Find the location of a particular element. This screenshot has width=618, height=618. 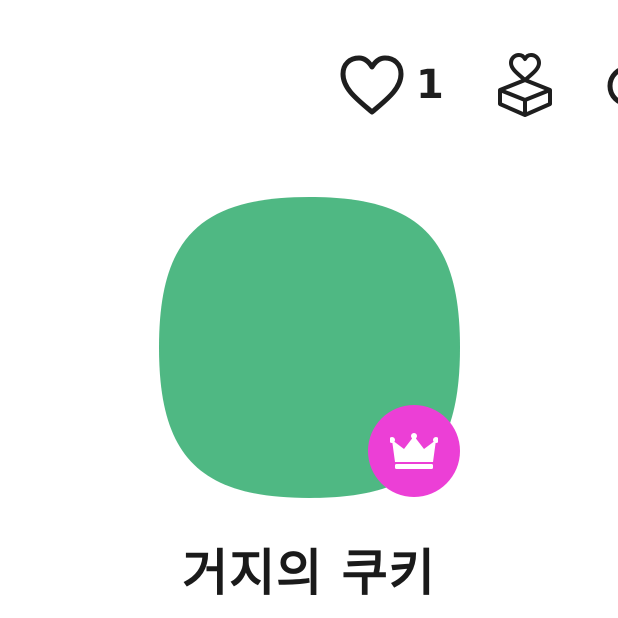

crown-icon is located at coordinates (414, 451).